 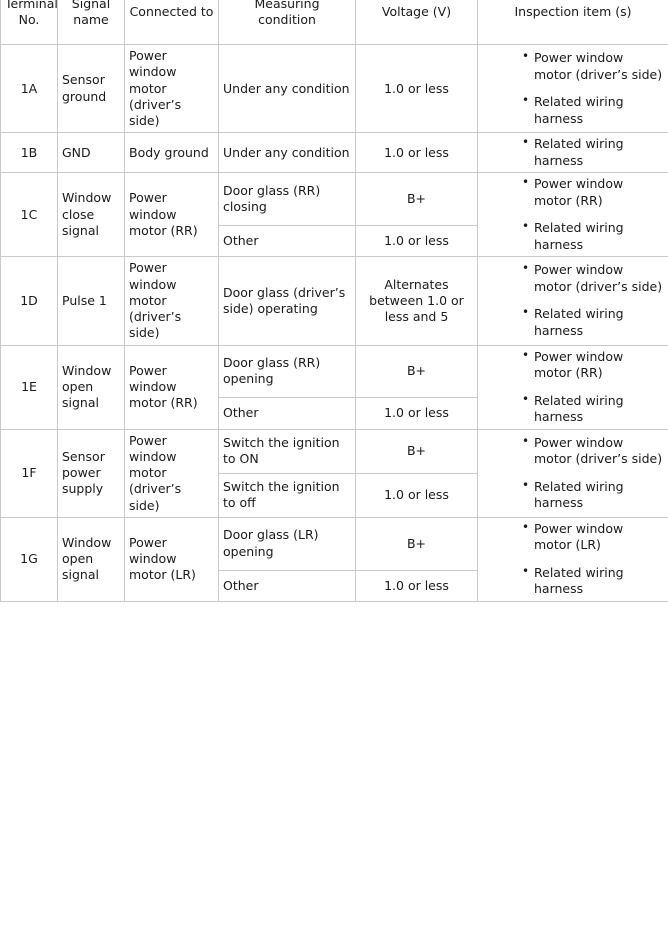 What do you see at coordinates (416, 301) in the screenshot?
I see `voltage-cell: Alternates between 1.0 or less and 5` at bounding box center [416, 301].